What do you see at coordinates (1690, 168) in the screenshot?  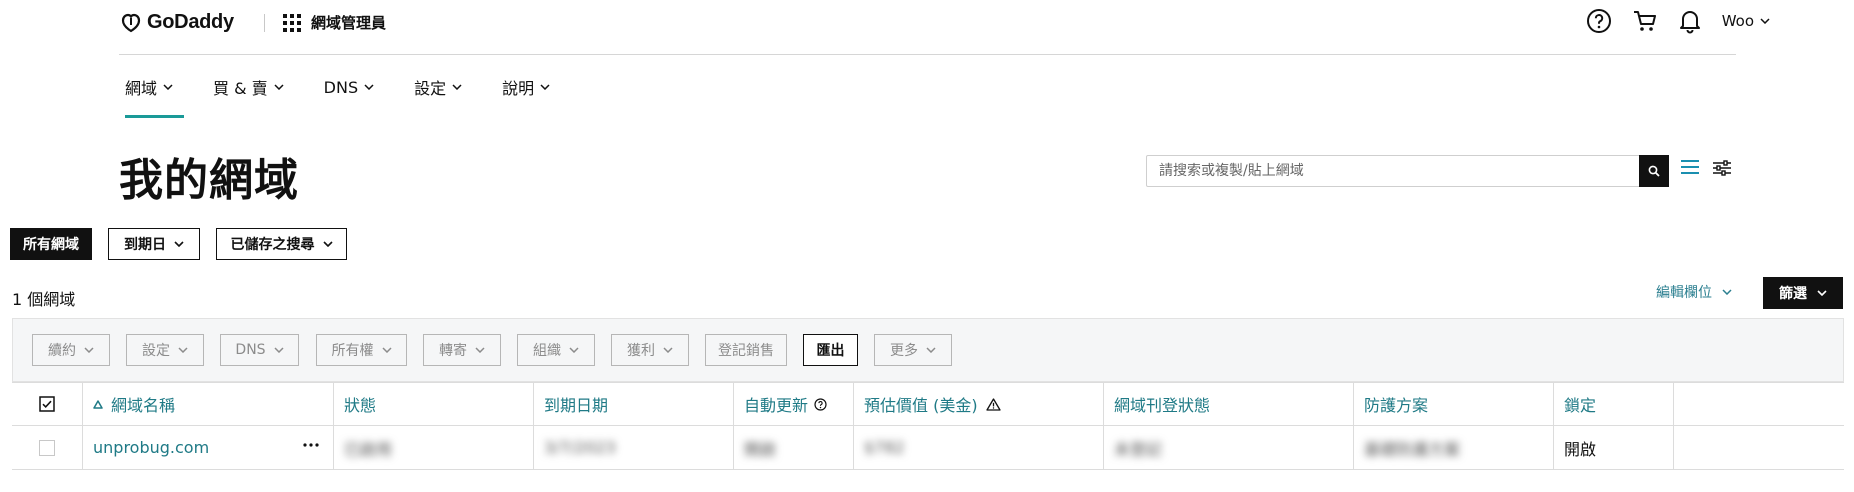 I see `list-view-icon` at bounding box center [1690, 168].